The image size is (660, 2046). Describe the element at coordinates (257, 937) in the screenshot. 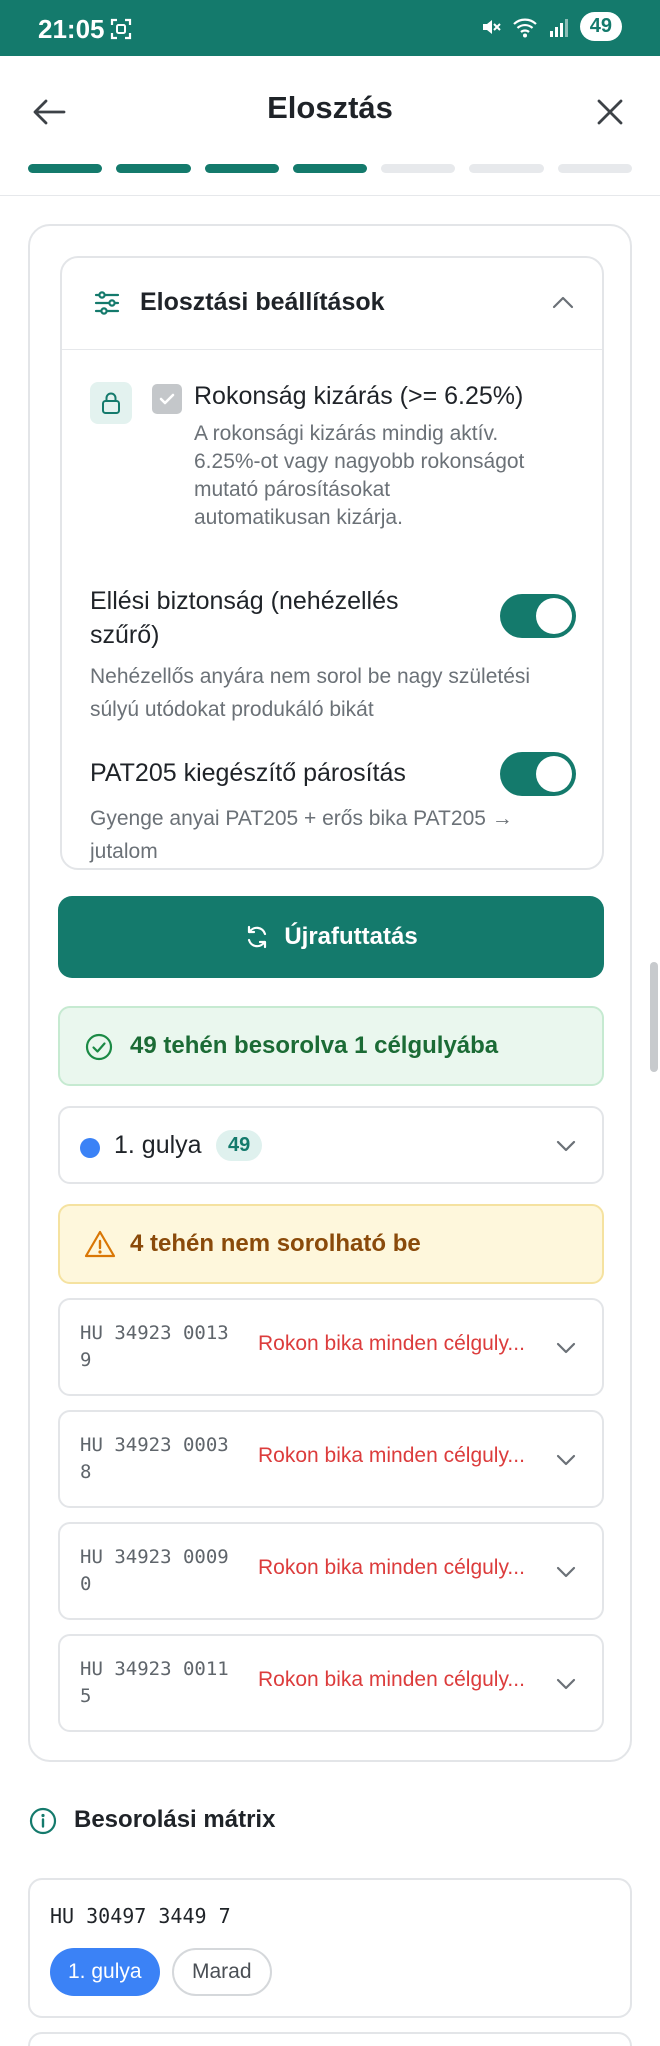

I see `refresh-icon` at that location.